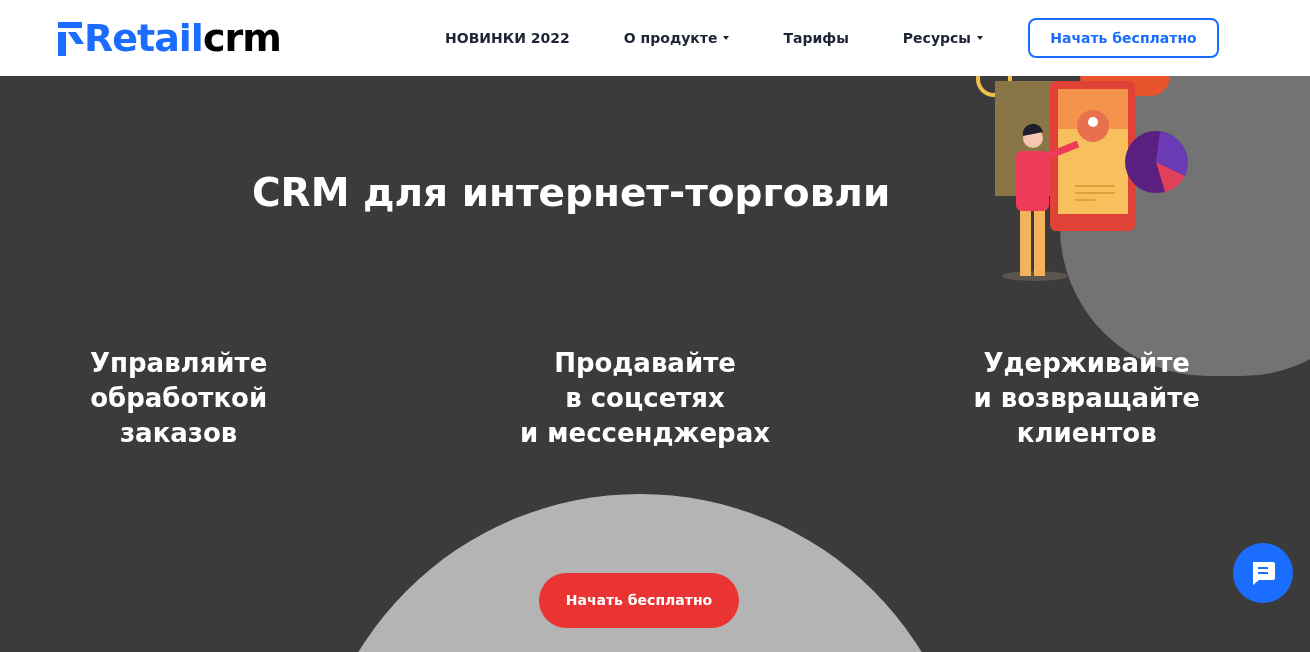 The image size is (1310, 652). Describe the element at coordinates (507, 38) in the screenshot. I see `nav-link: НОВИНКИ 2022` at that location.